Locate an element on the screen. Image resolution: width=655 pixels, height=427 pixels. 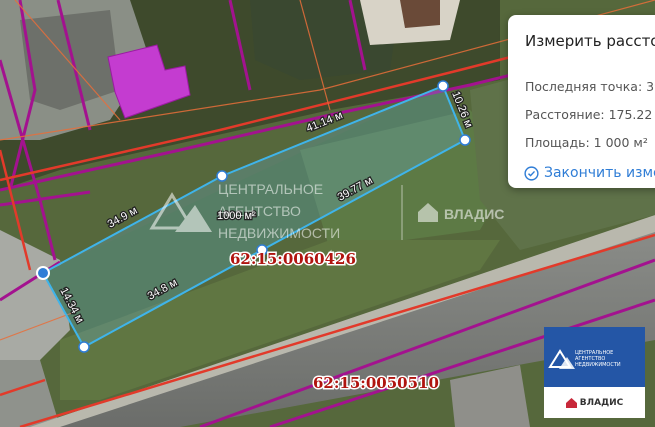
logo-brand-text: ВЛАДИС is located at coordinates (601, 402).